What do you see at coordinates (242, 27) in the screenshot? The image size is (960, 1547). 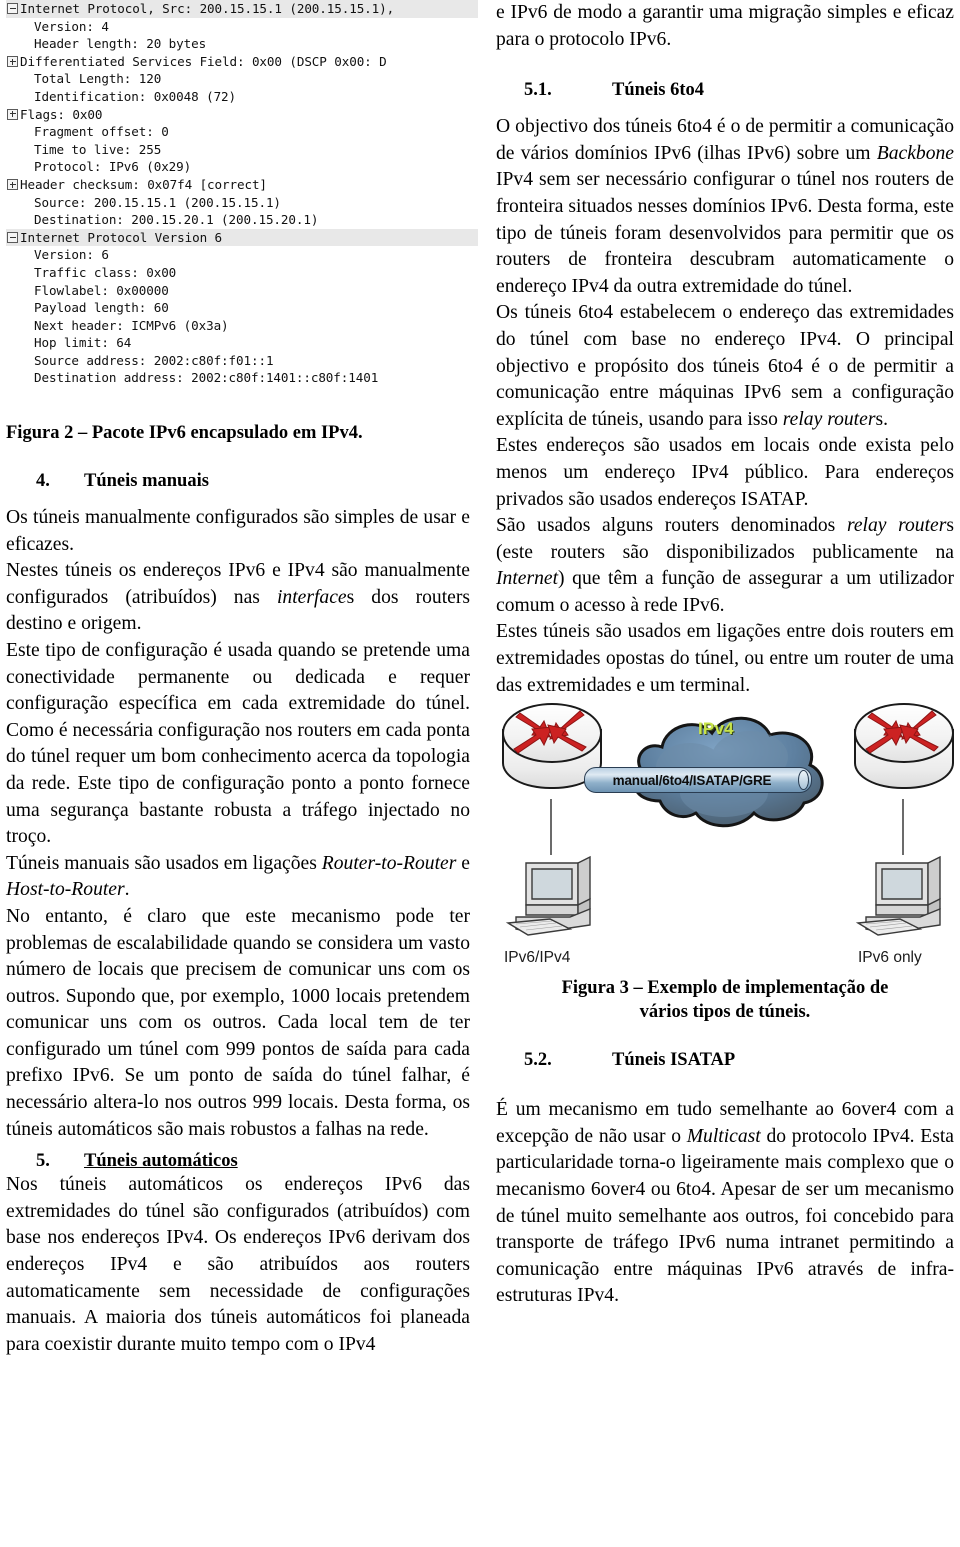 I see `packet-detail-row: Version: 4` at bounding box center [242, 27].